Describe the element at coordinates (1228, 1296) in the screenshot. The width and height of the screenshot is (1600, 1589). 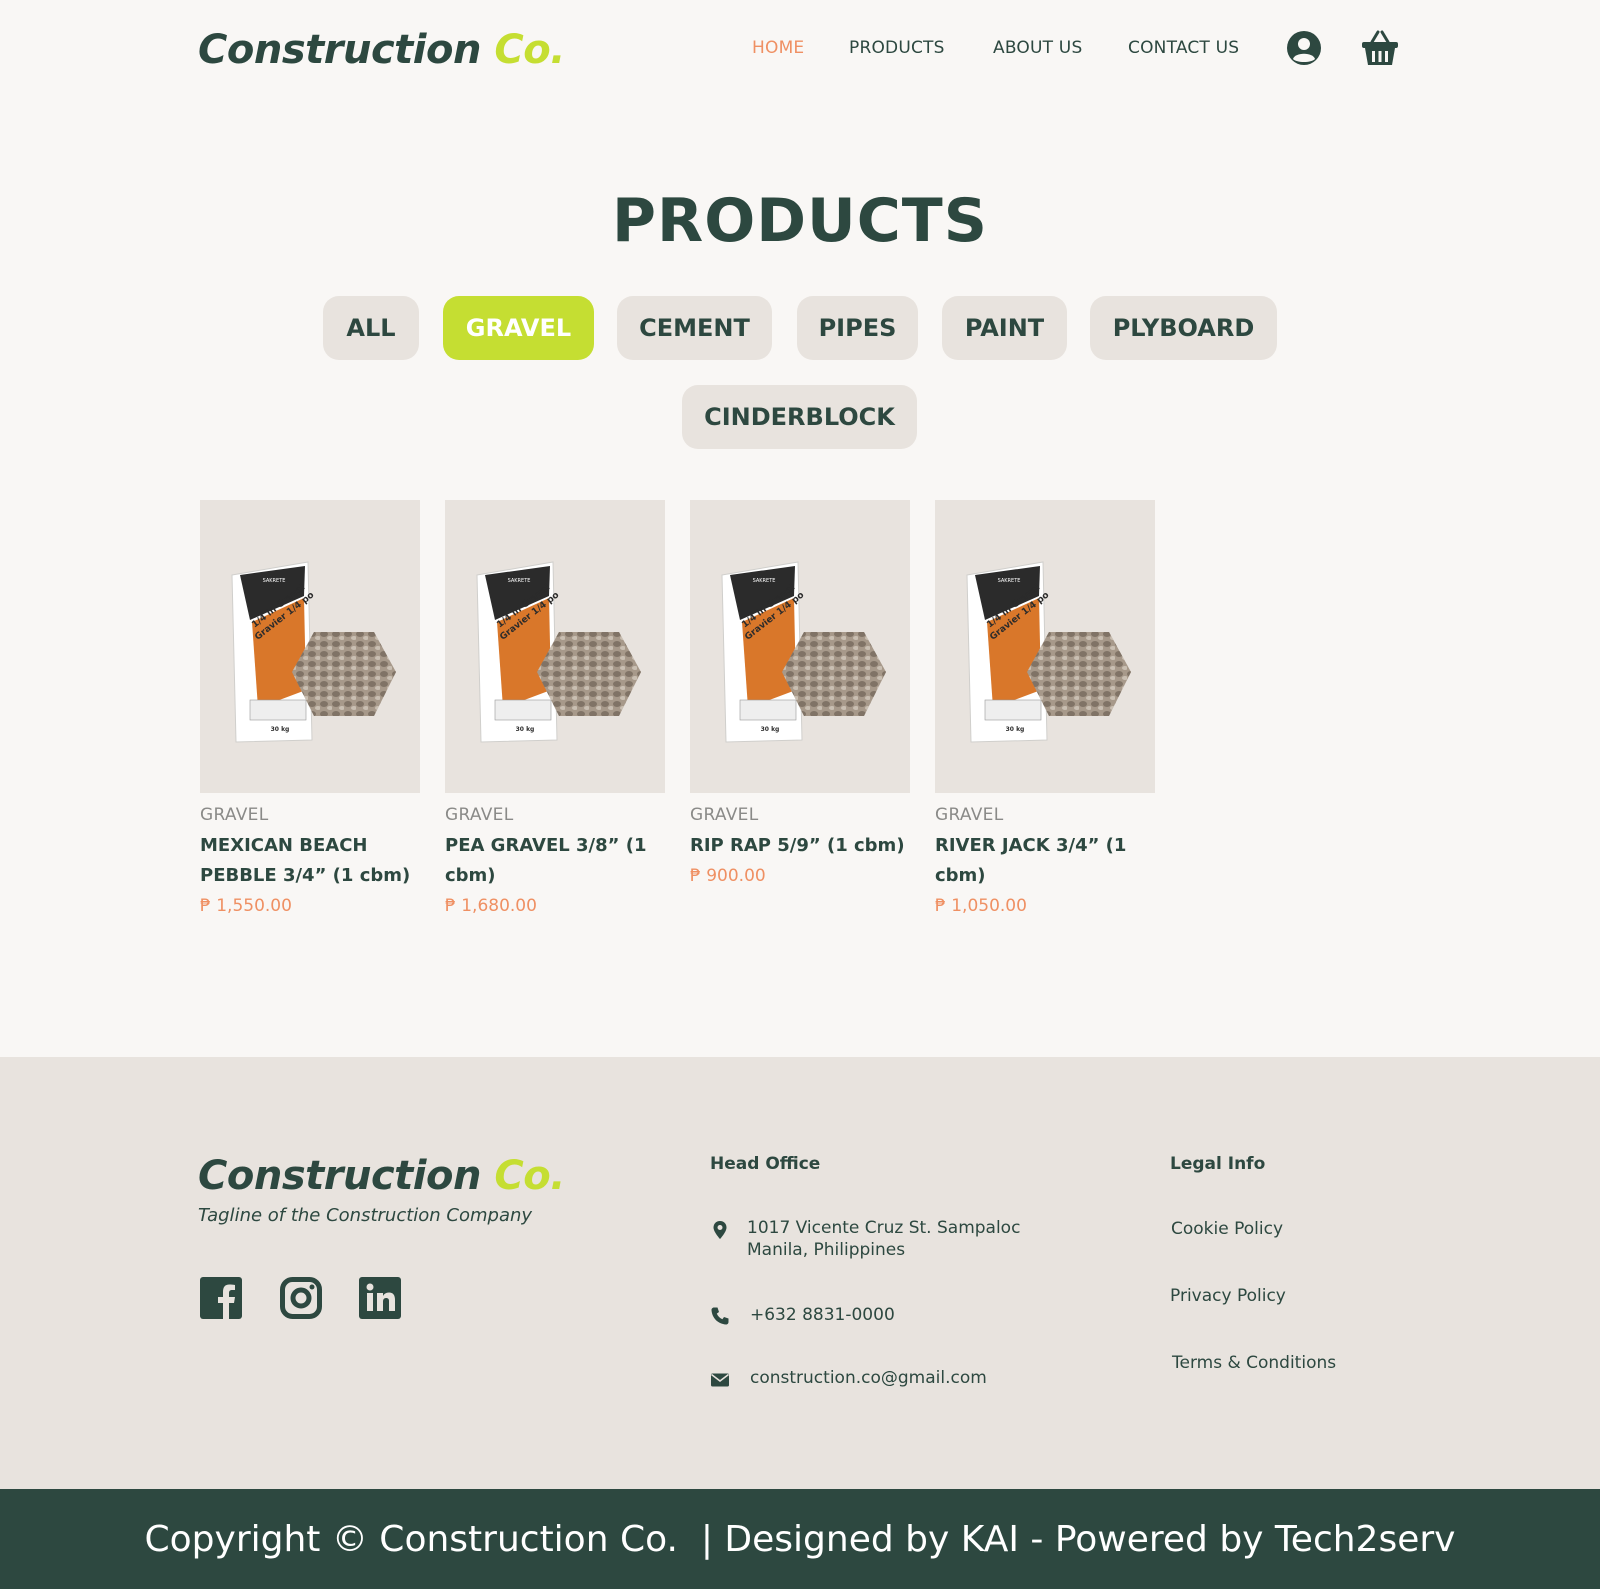
I see `privacy-policy-link: Privacy Policy` at that location.